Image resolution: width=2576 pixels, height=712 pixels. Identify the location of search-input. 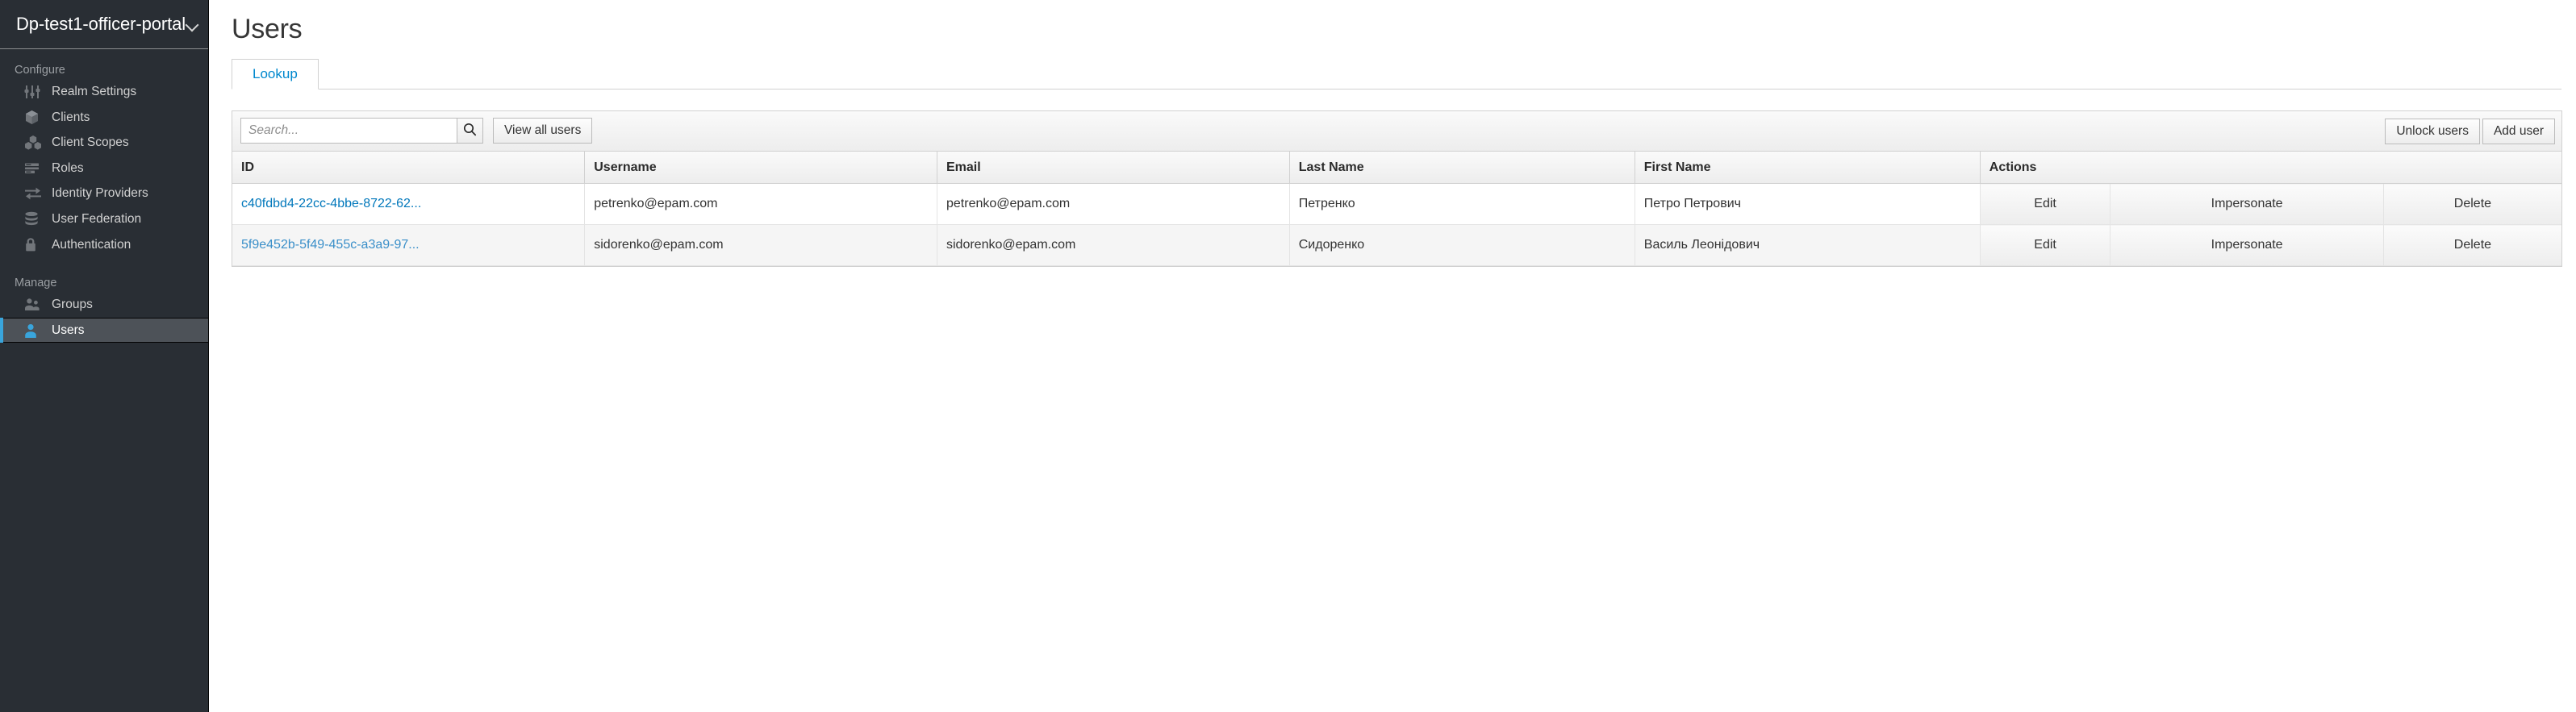
(349, 131).